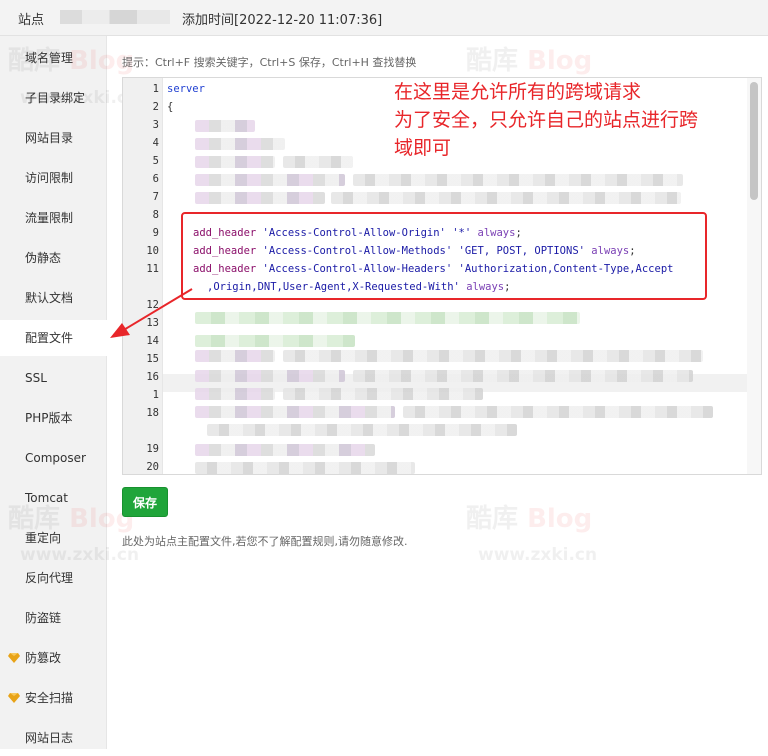 This screenshot has height=756, width=768. What do you see at coordinates (155, 233) in the screenshot?
I see `line-number: 9` at bounding box center [155, 233].